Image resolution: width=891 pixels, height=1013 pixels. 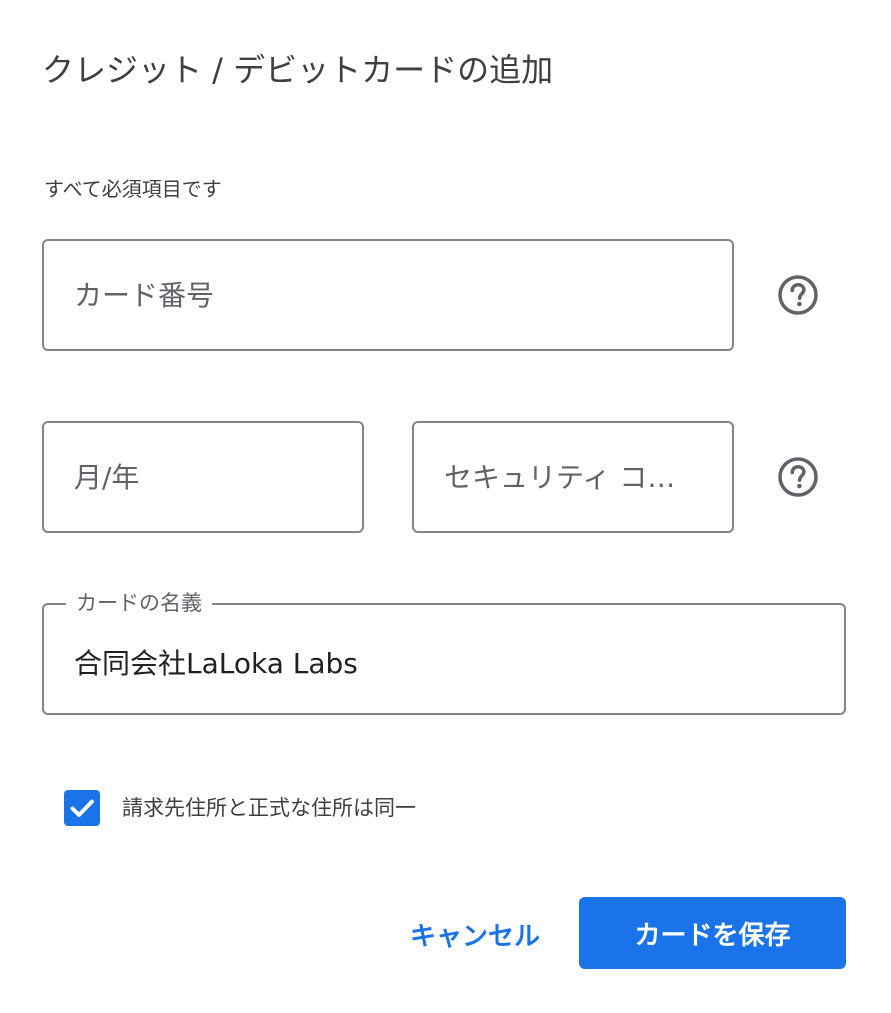 I want to click on cardholder-name-input, so click(x=444, y=659).